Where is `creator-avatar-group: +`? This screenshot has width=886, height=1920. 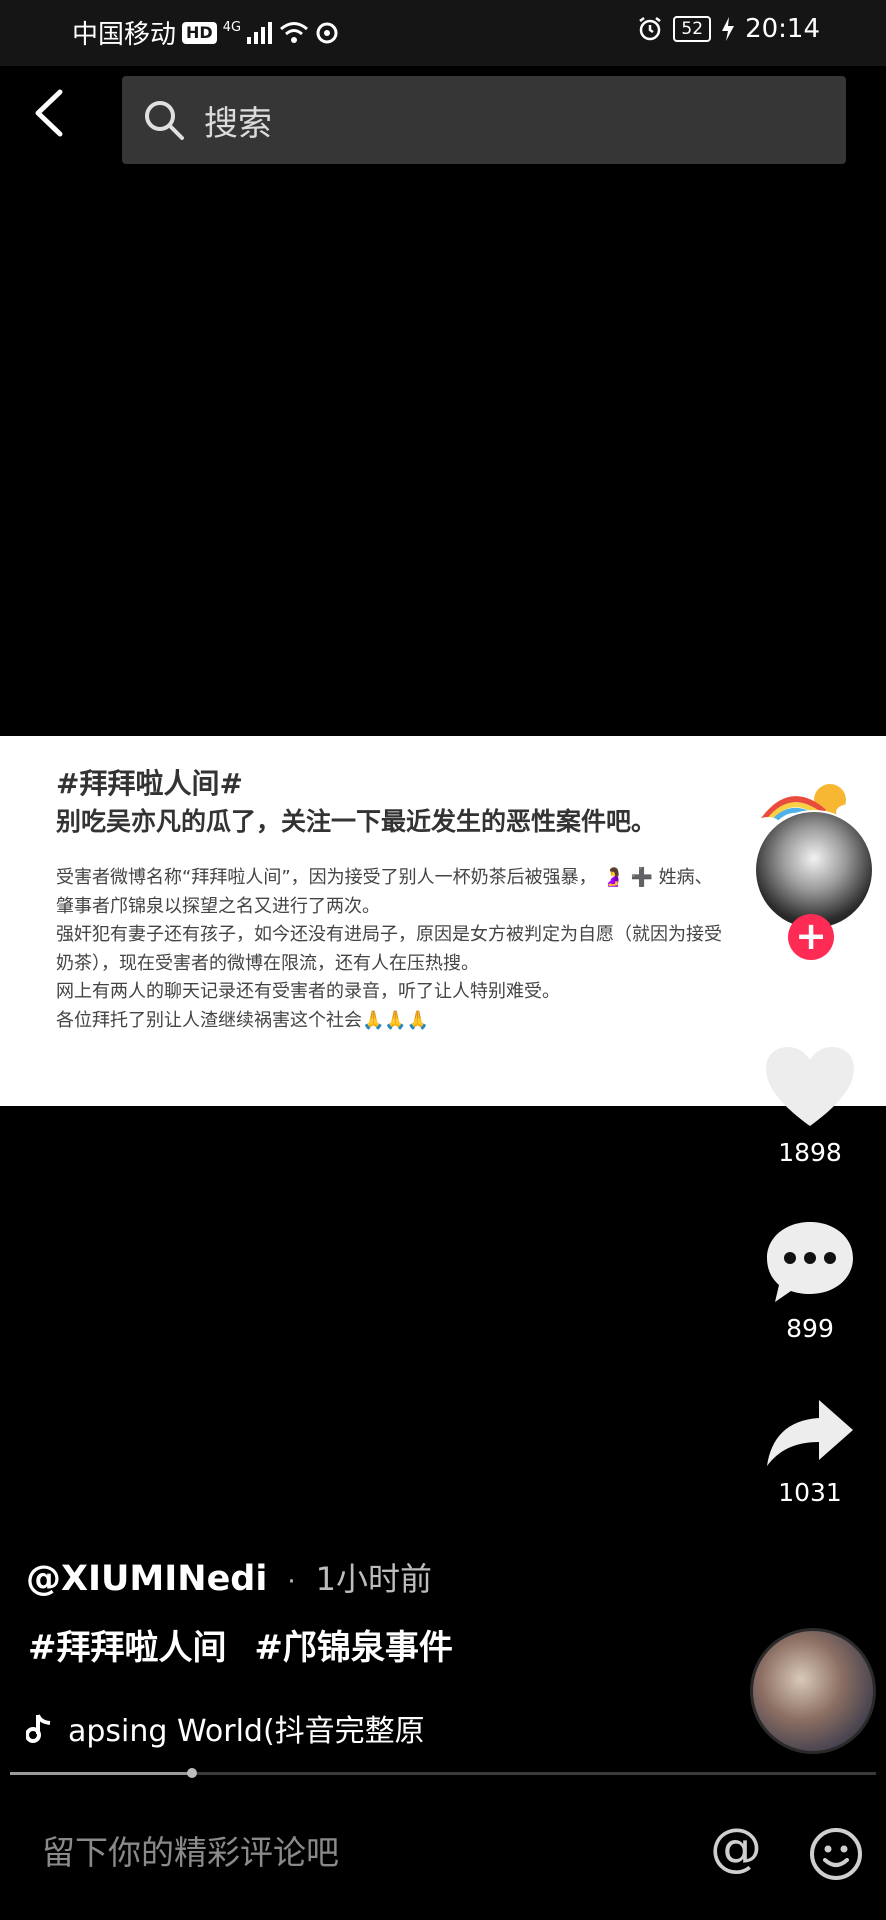
creator-avatar-group: + is located at coordinates (812, 866).